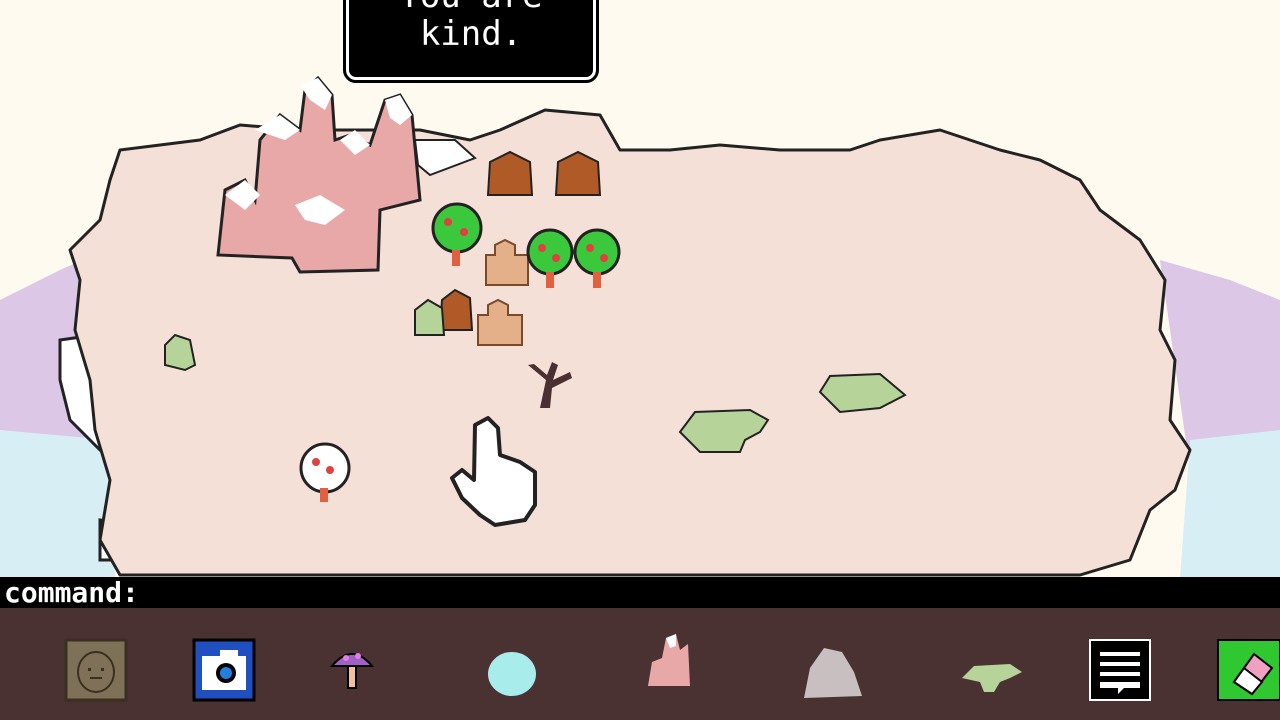  I want to click on command-label: command:, so click(71, 592).